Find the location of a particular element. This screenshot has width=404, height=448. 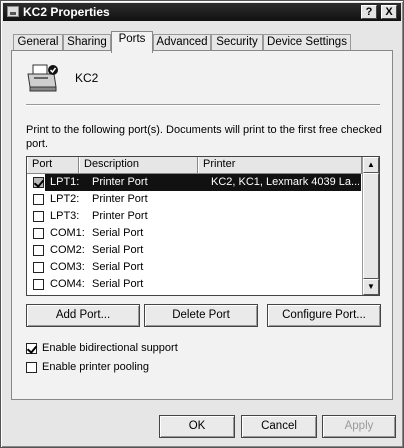

table-row: COM3: Serial Port is located at coordinates (194, 267).